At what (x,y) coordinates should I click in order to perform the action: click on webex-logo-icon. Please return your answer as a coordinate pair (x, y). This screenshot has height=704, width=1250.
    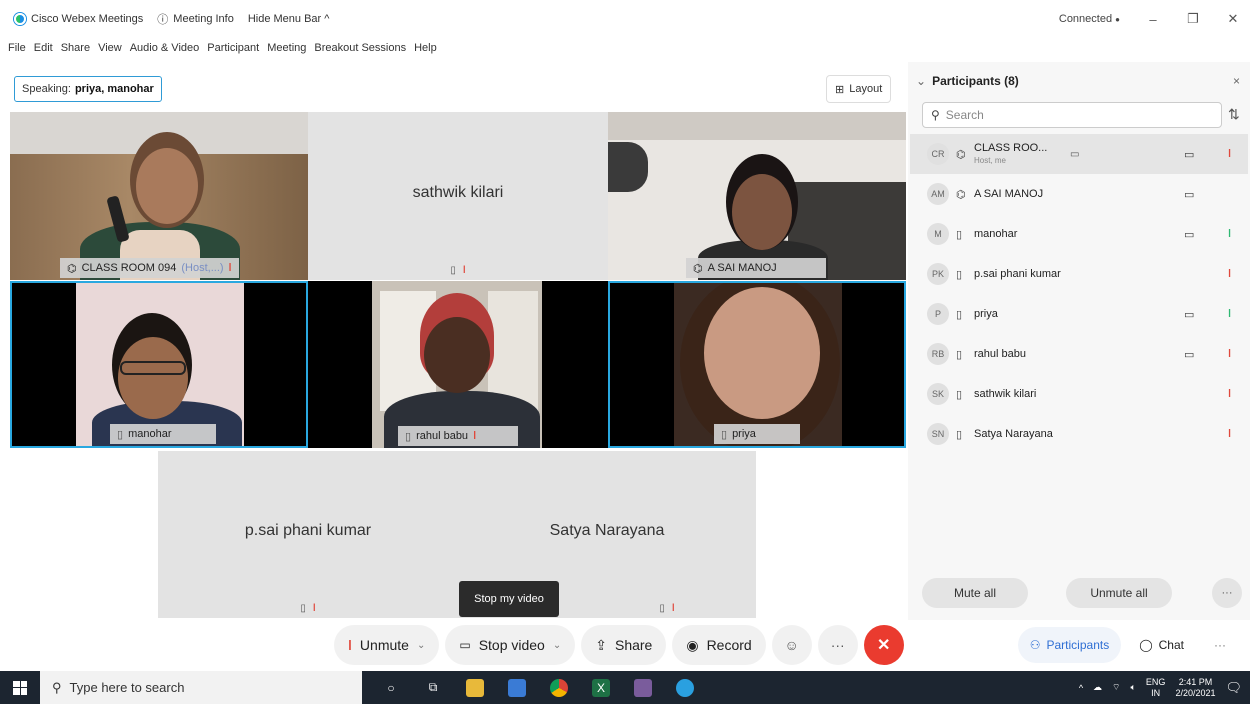
    Looking at the image, I should click on (20, 19).